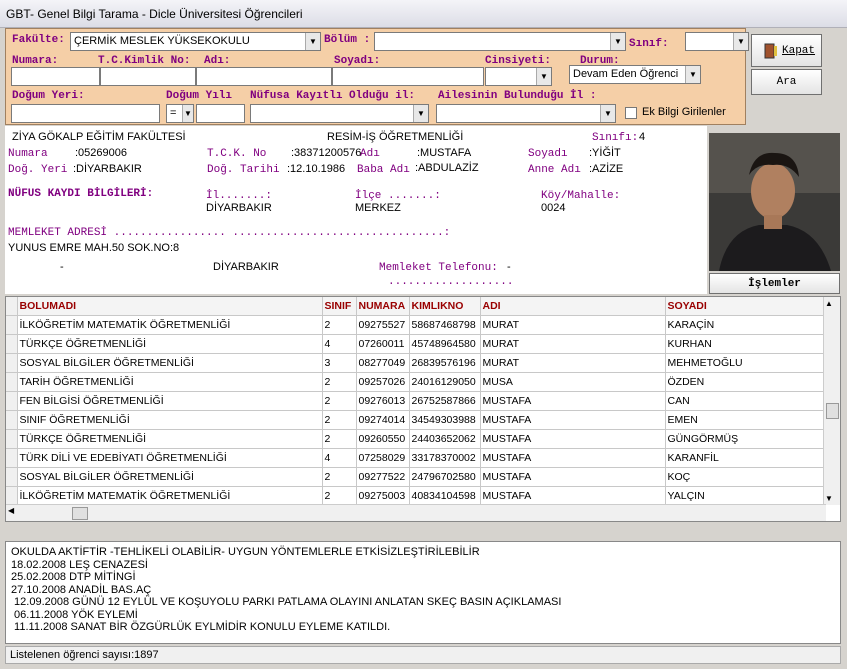 The image size is (847, 669). What do you see at coordinates (180, 113) in the screenshot?
I see `dogum-yili-op-combo: = ▼` at bounding box center [180, 113].